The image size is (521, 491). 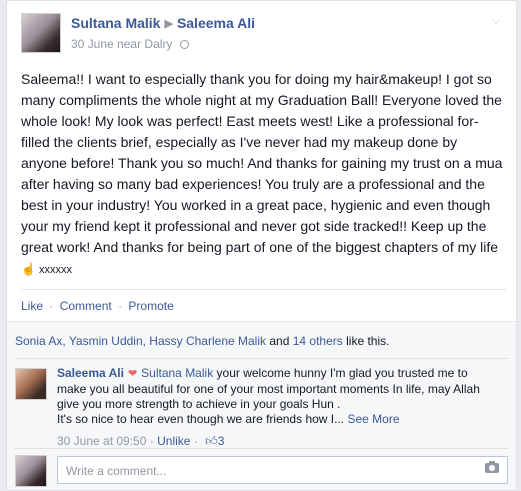 I want to click on likers-others-link: 14 others, so click(x=318, y=341).